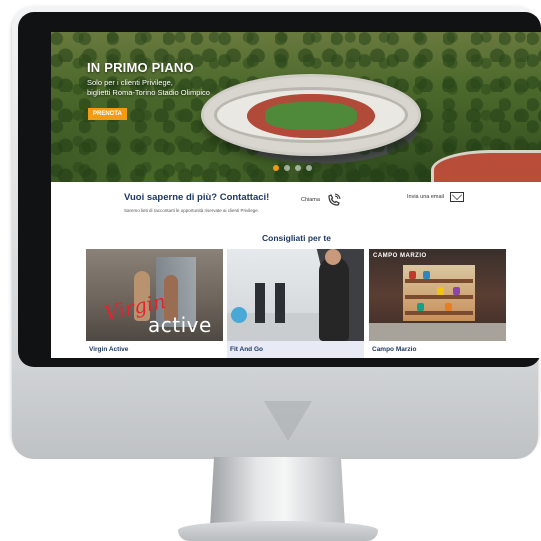 The width and height of the screenshot is (541, 541). What do you see at coordinates (333, 257) in the screenshot?
I see `card-image-head` at bounding box center [333, 257].